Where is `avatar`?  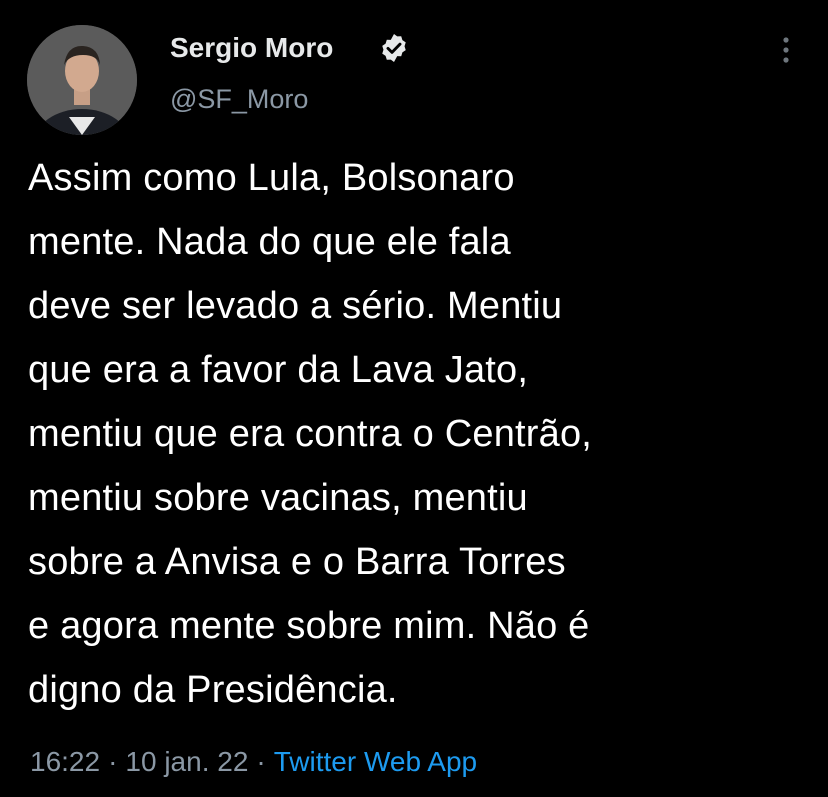
avatar is located at coordinates (82, 80).